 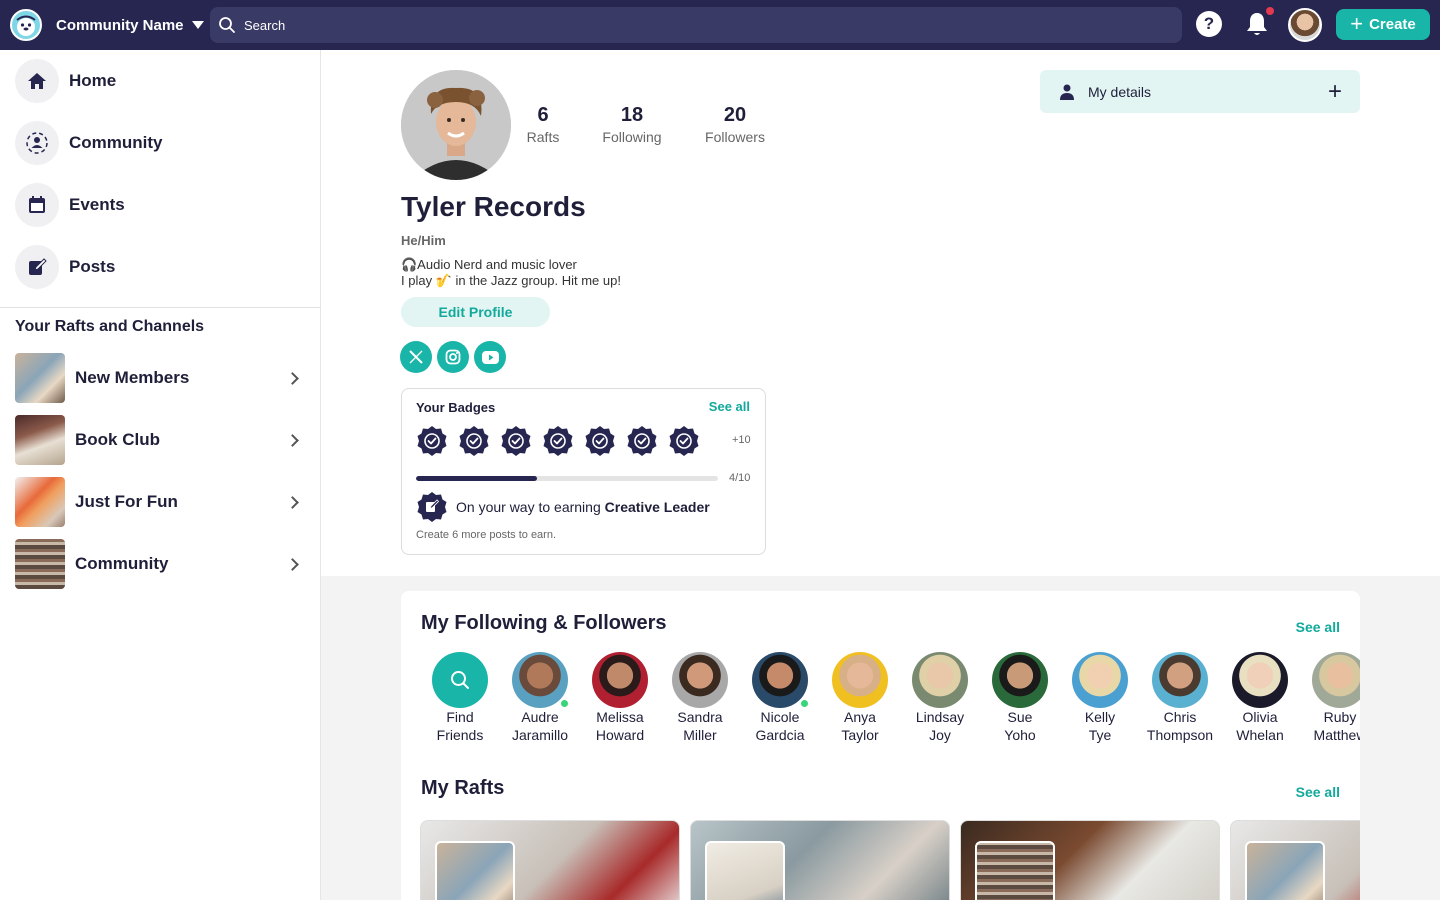 I want to click on edit-profile-button: Edit Profile, so click(x=475, y=312).